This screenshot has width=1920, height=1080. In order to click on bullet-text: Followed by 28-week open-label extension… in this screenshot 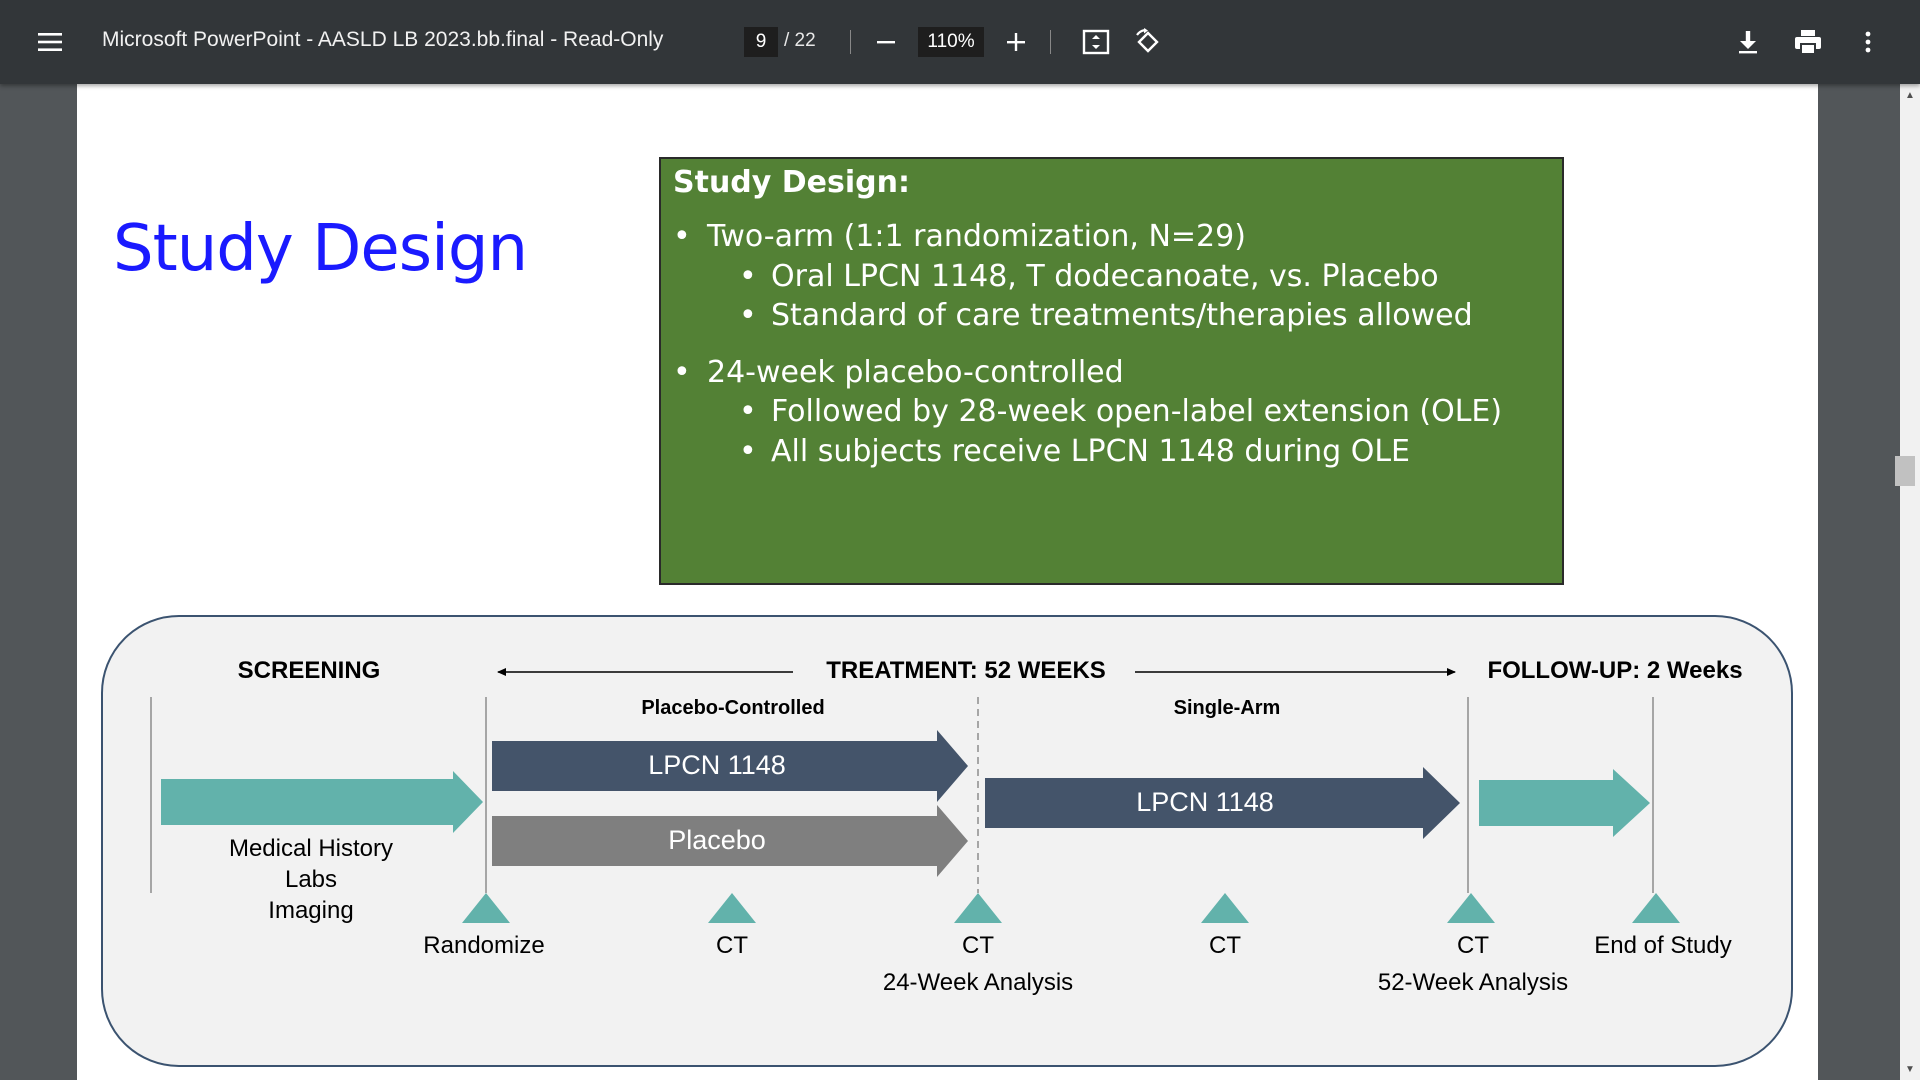, I will do `click(1137, 411)`.